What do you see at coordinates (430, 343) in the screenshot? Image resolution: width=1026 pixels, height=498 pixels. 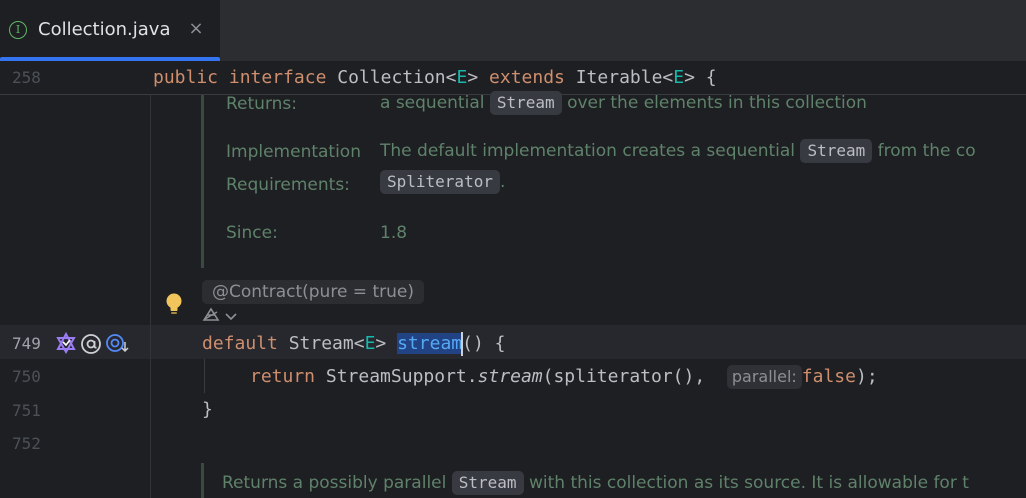 I see `selected-method-name: stream` at bounding box center [430, 343].